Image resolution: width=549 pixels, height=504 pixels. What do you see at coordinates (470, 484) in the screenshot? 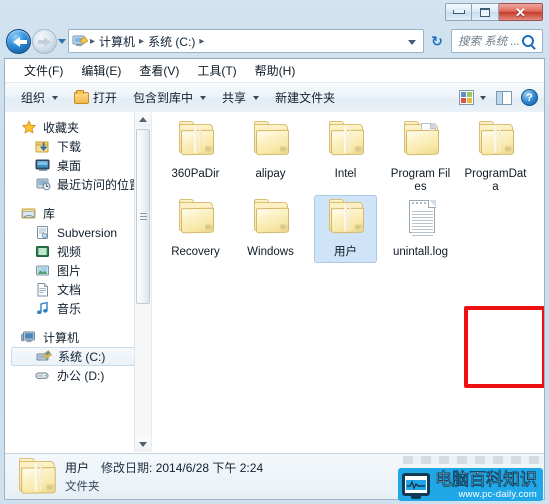
I see `watermark: 电脑百科知识 www.pc-daily.com` at bounding box center [470, 484].